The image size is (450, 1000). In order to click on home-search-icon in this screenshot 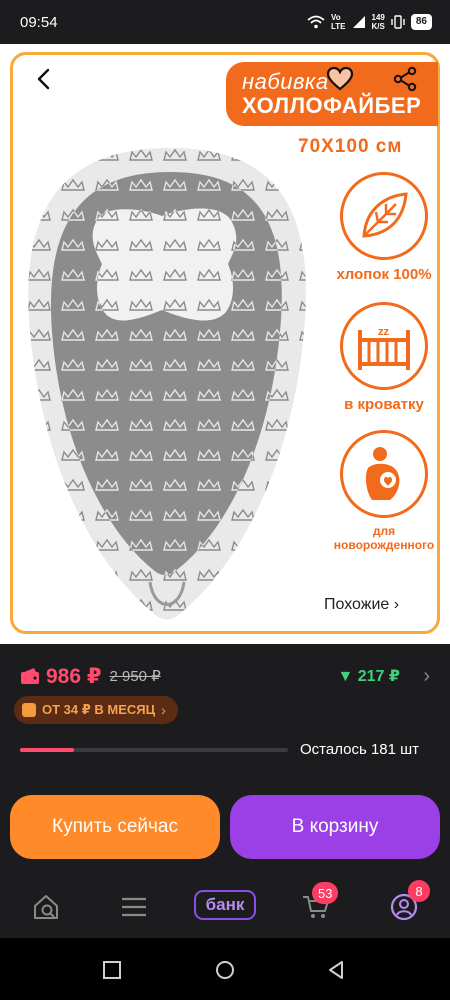, I will do `click(46, 907)`.